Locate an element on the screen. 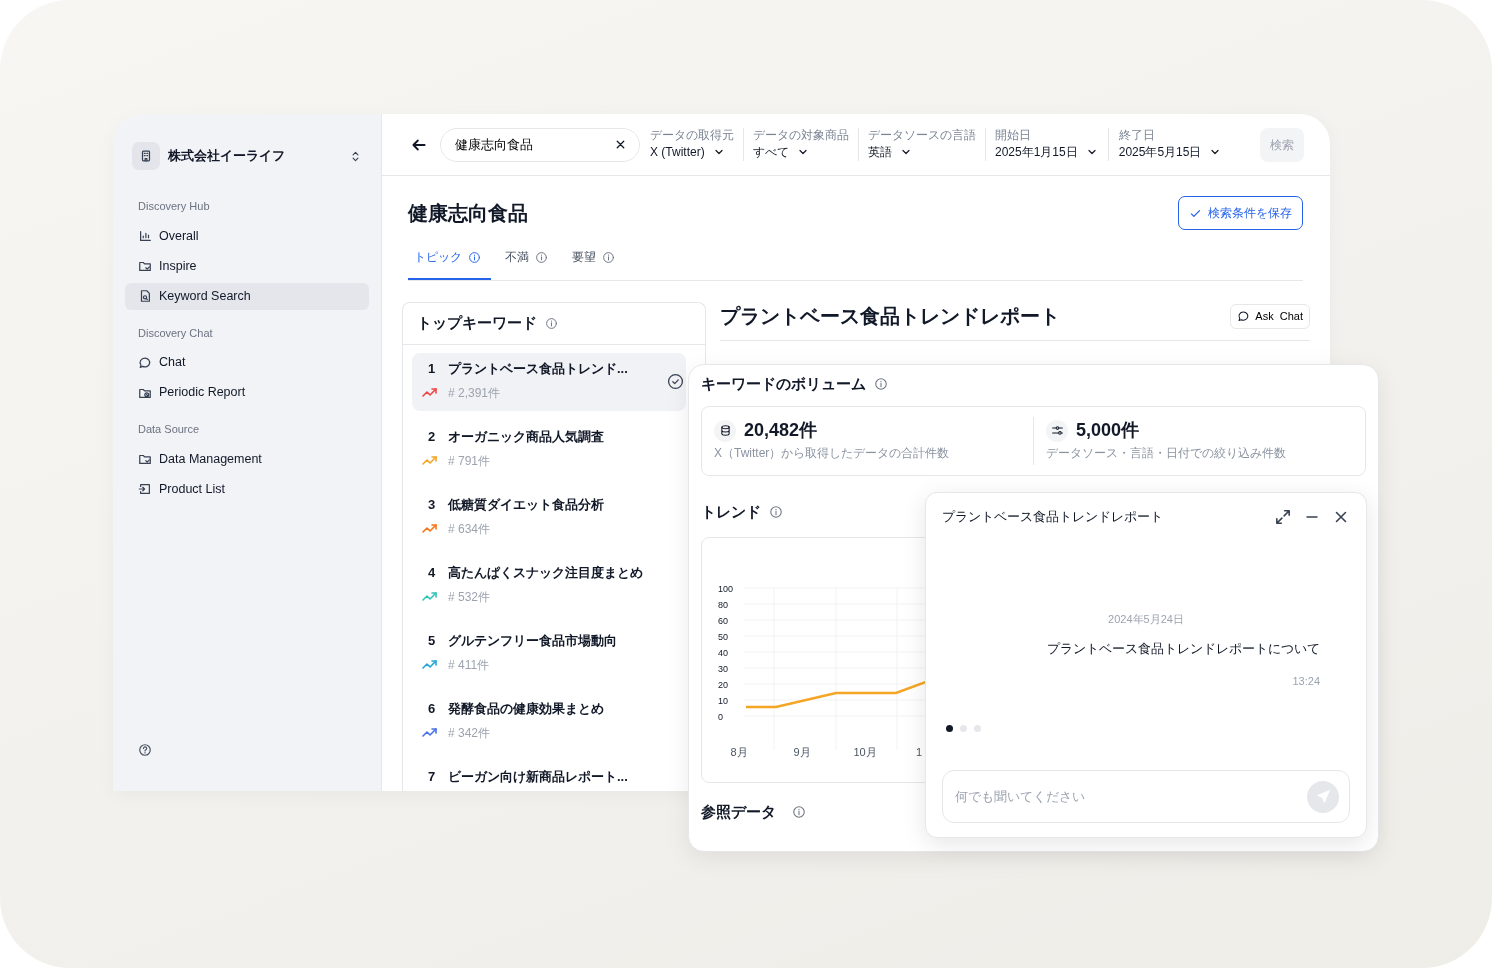 The image size is (1492, 968). keyword-count: # 342件 is located at coordinates (470, 733).